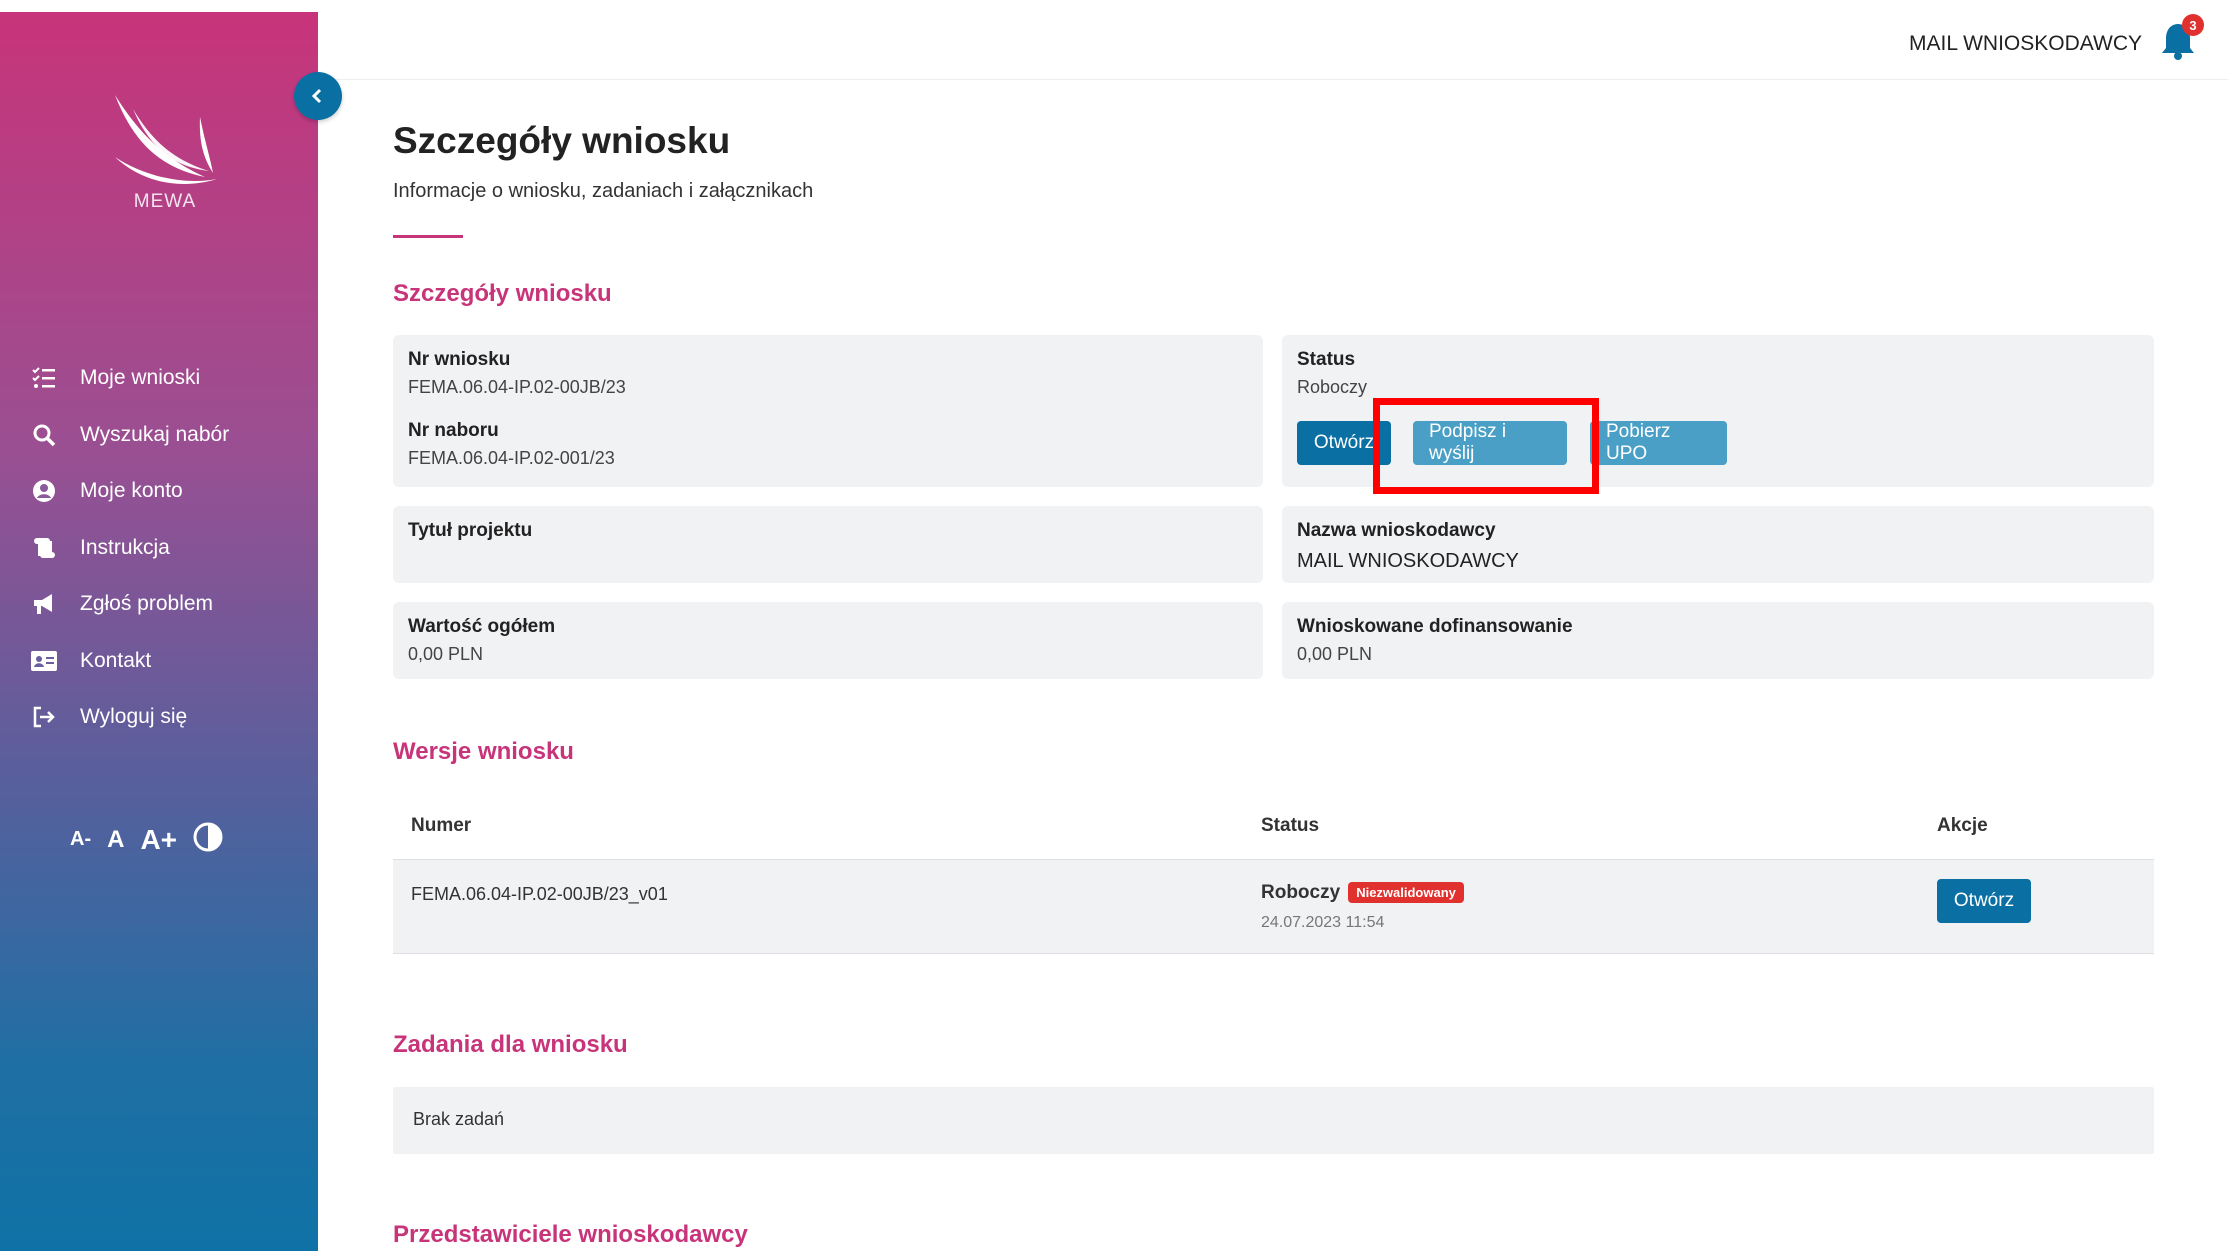  I want to click on applicant-name-value: MAIL WNIOSKODAWCY, so click(1408, 561).